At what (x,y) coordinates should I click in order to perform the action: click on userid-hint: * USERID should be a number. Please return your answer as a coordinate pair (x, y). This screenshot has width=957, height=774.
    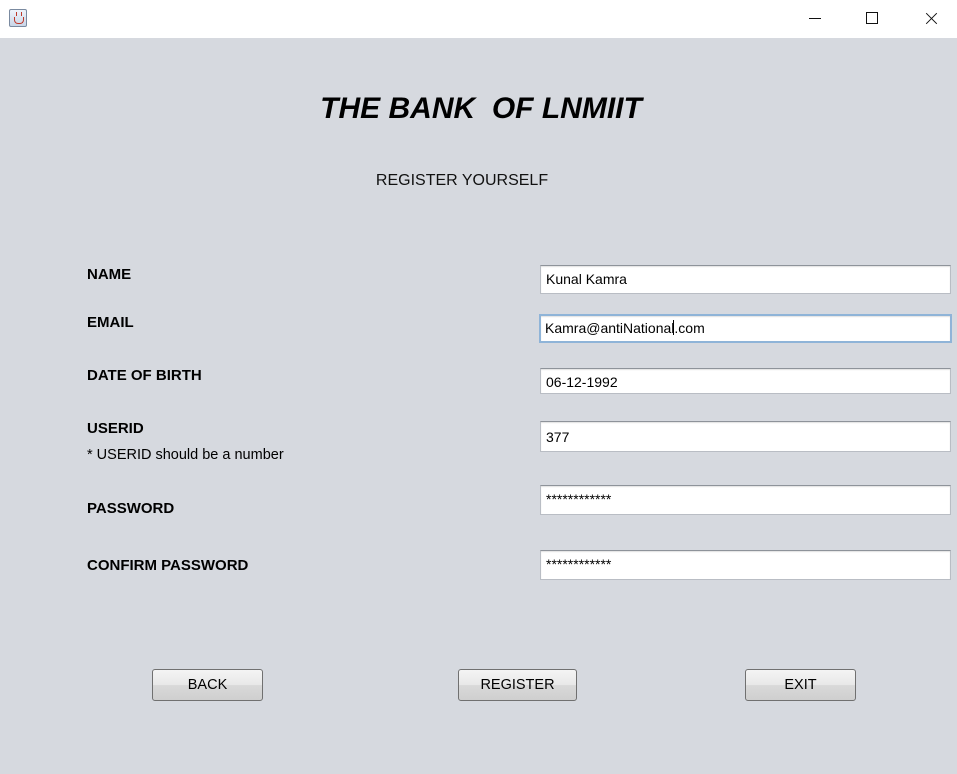
    Looking at the image, I should click on (185, 455).